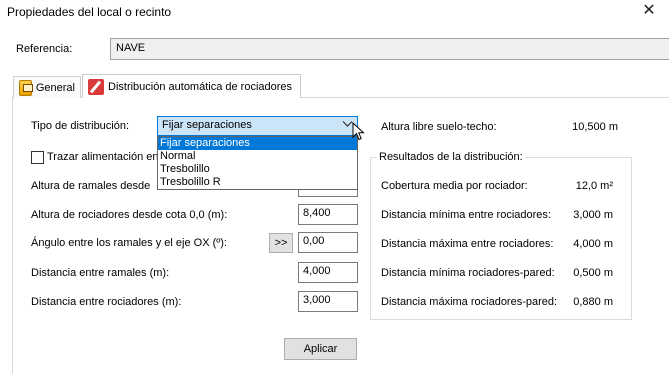 This screenshot has width=669, height=374. I want to click on result-value-min-sprinkler: 3,000 m, so click(593, 215).